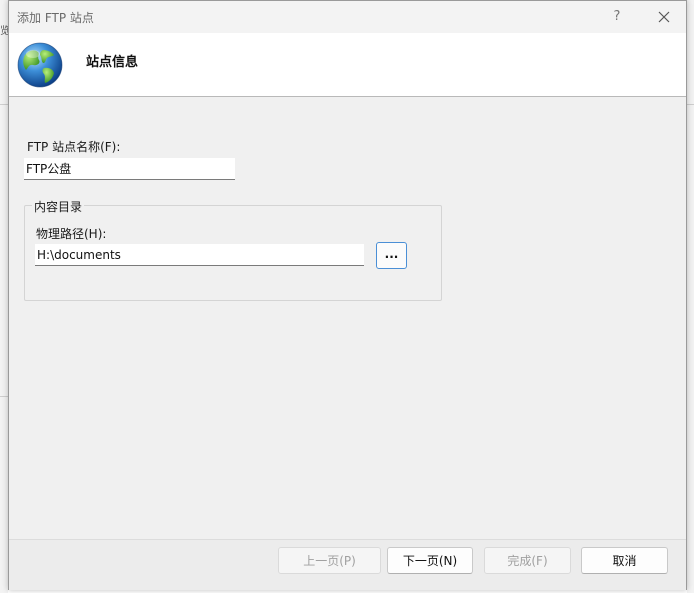 The image size is (694, 593). What do you see at coordinates (40, 65) in the screenshot?
I see `globe-icon` at bounding box center [40, 65].